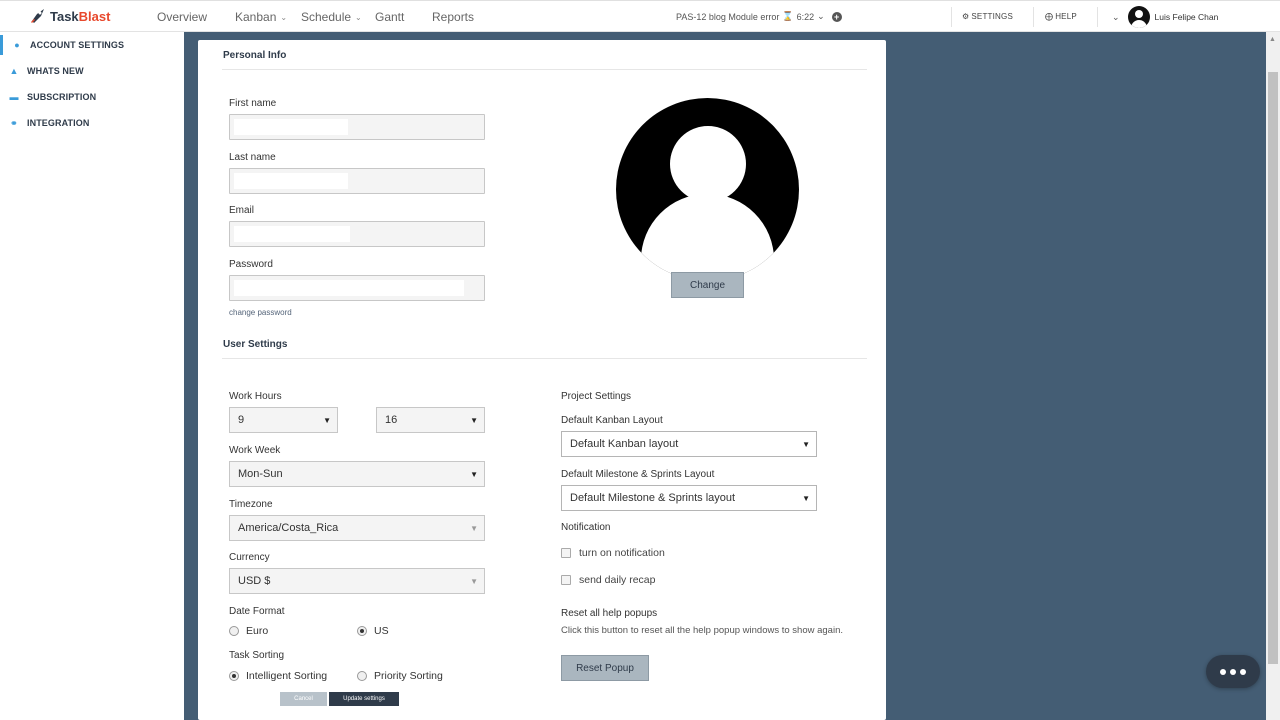 This screenshot has width=1280, height=720. I want to click on sidebar-item-account-settings: ● ACCOUNT SETTINGS, so click(92, 45).